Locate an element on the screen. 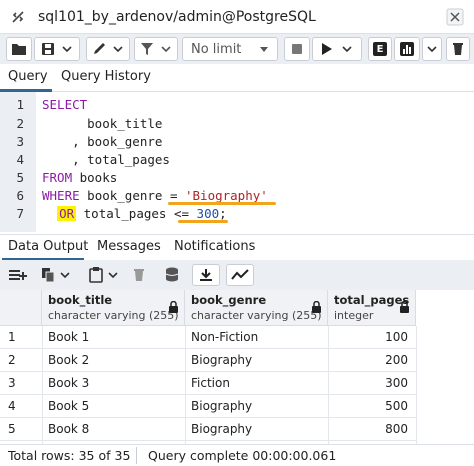 This screenshot has height=466, width=474. status-divider is located at coordinates (136, 455).